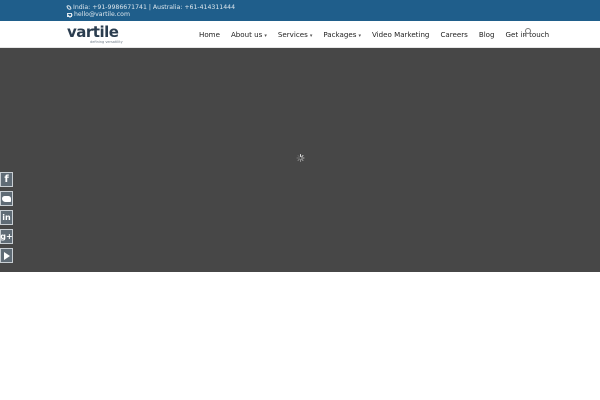 Image resolution: width=600 pixels, height=400 pixels. I want to click on logo-wordmark: vartile, so click(93, 32).